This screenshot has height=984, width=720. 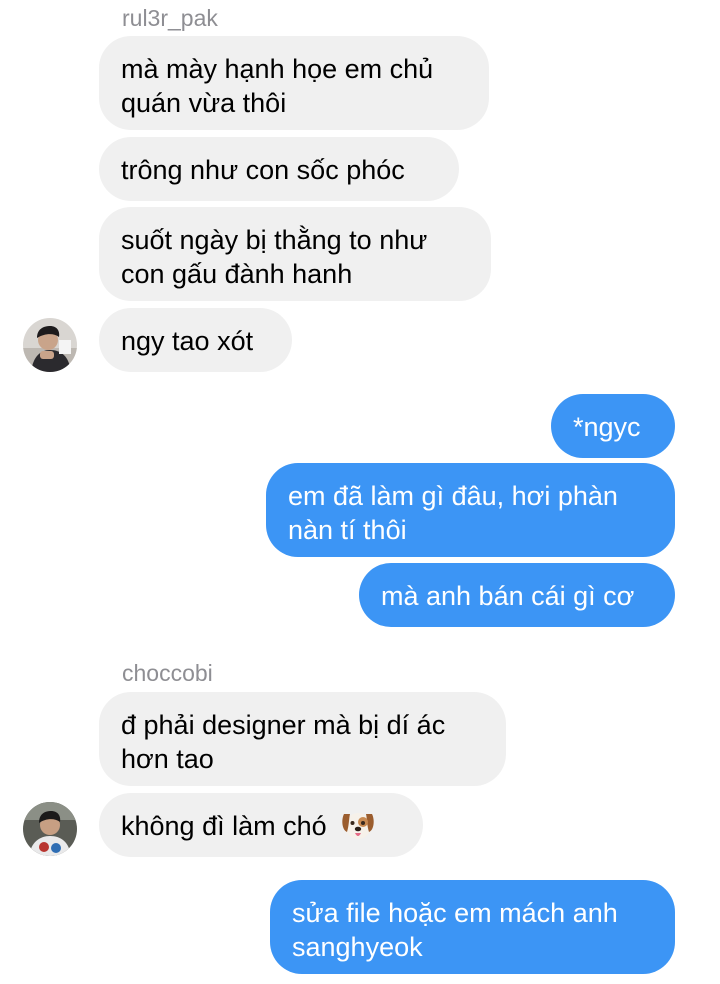 I want to click on message-text: đ phải designer mà bị dí ác, so click(x=283, y=725).